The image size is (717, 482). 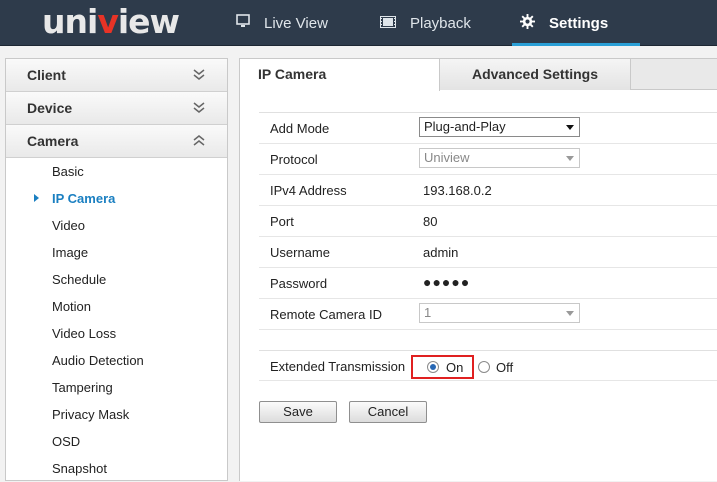 I want to click on sidebar-item-schedule: Schedule, so click(x=116, y=279).